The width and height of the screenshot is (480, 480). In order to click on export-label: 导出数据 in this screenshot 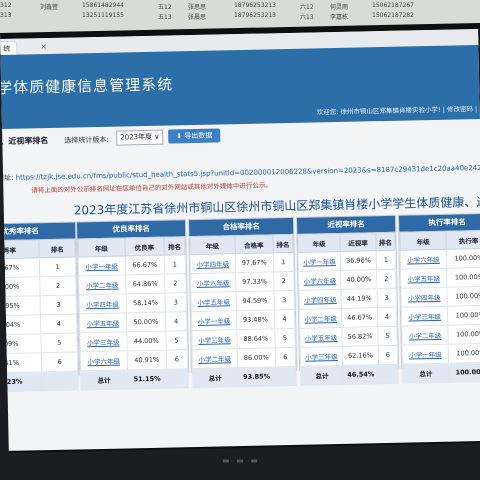, I will do `click(198, 136)`.